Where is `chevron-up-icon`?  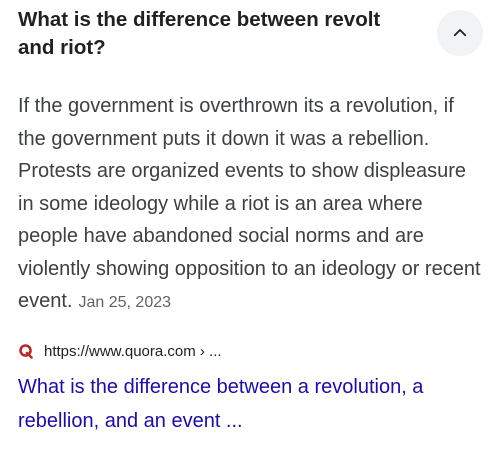 chevron-up-icon is located at coordinates (460, 33).